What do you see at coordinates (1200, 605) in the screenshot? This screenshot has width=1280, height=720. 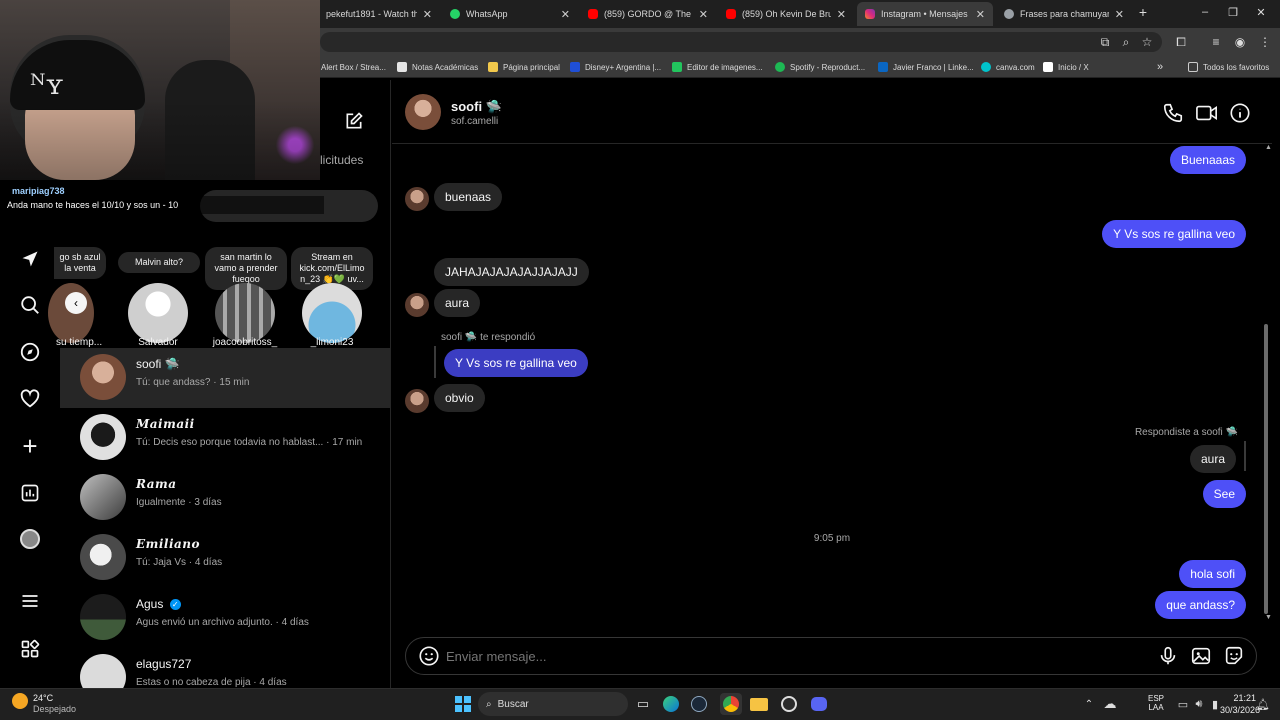 I see `message-outgoing: que andass?` at bounding box center [1200, 605].